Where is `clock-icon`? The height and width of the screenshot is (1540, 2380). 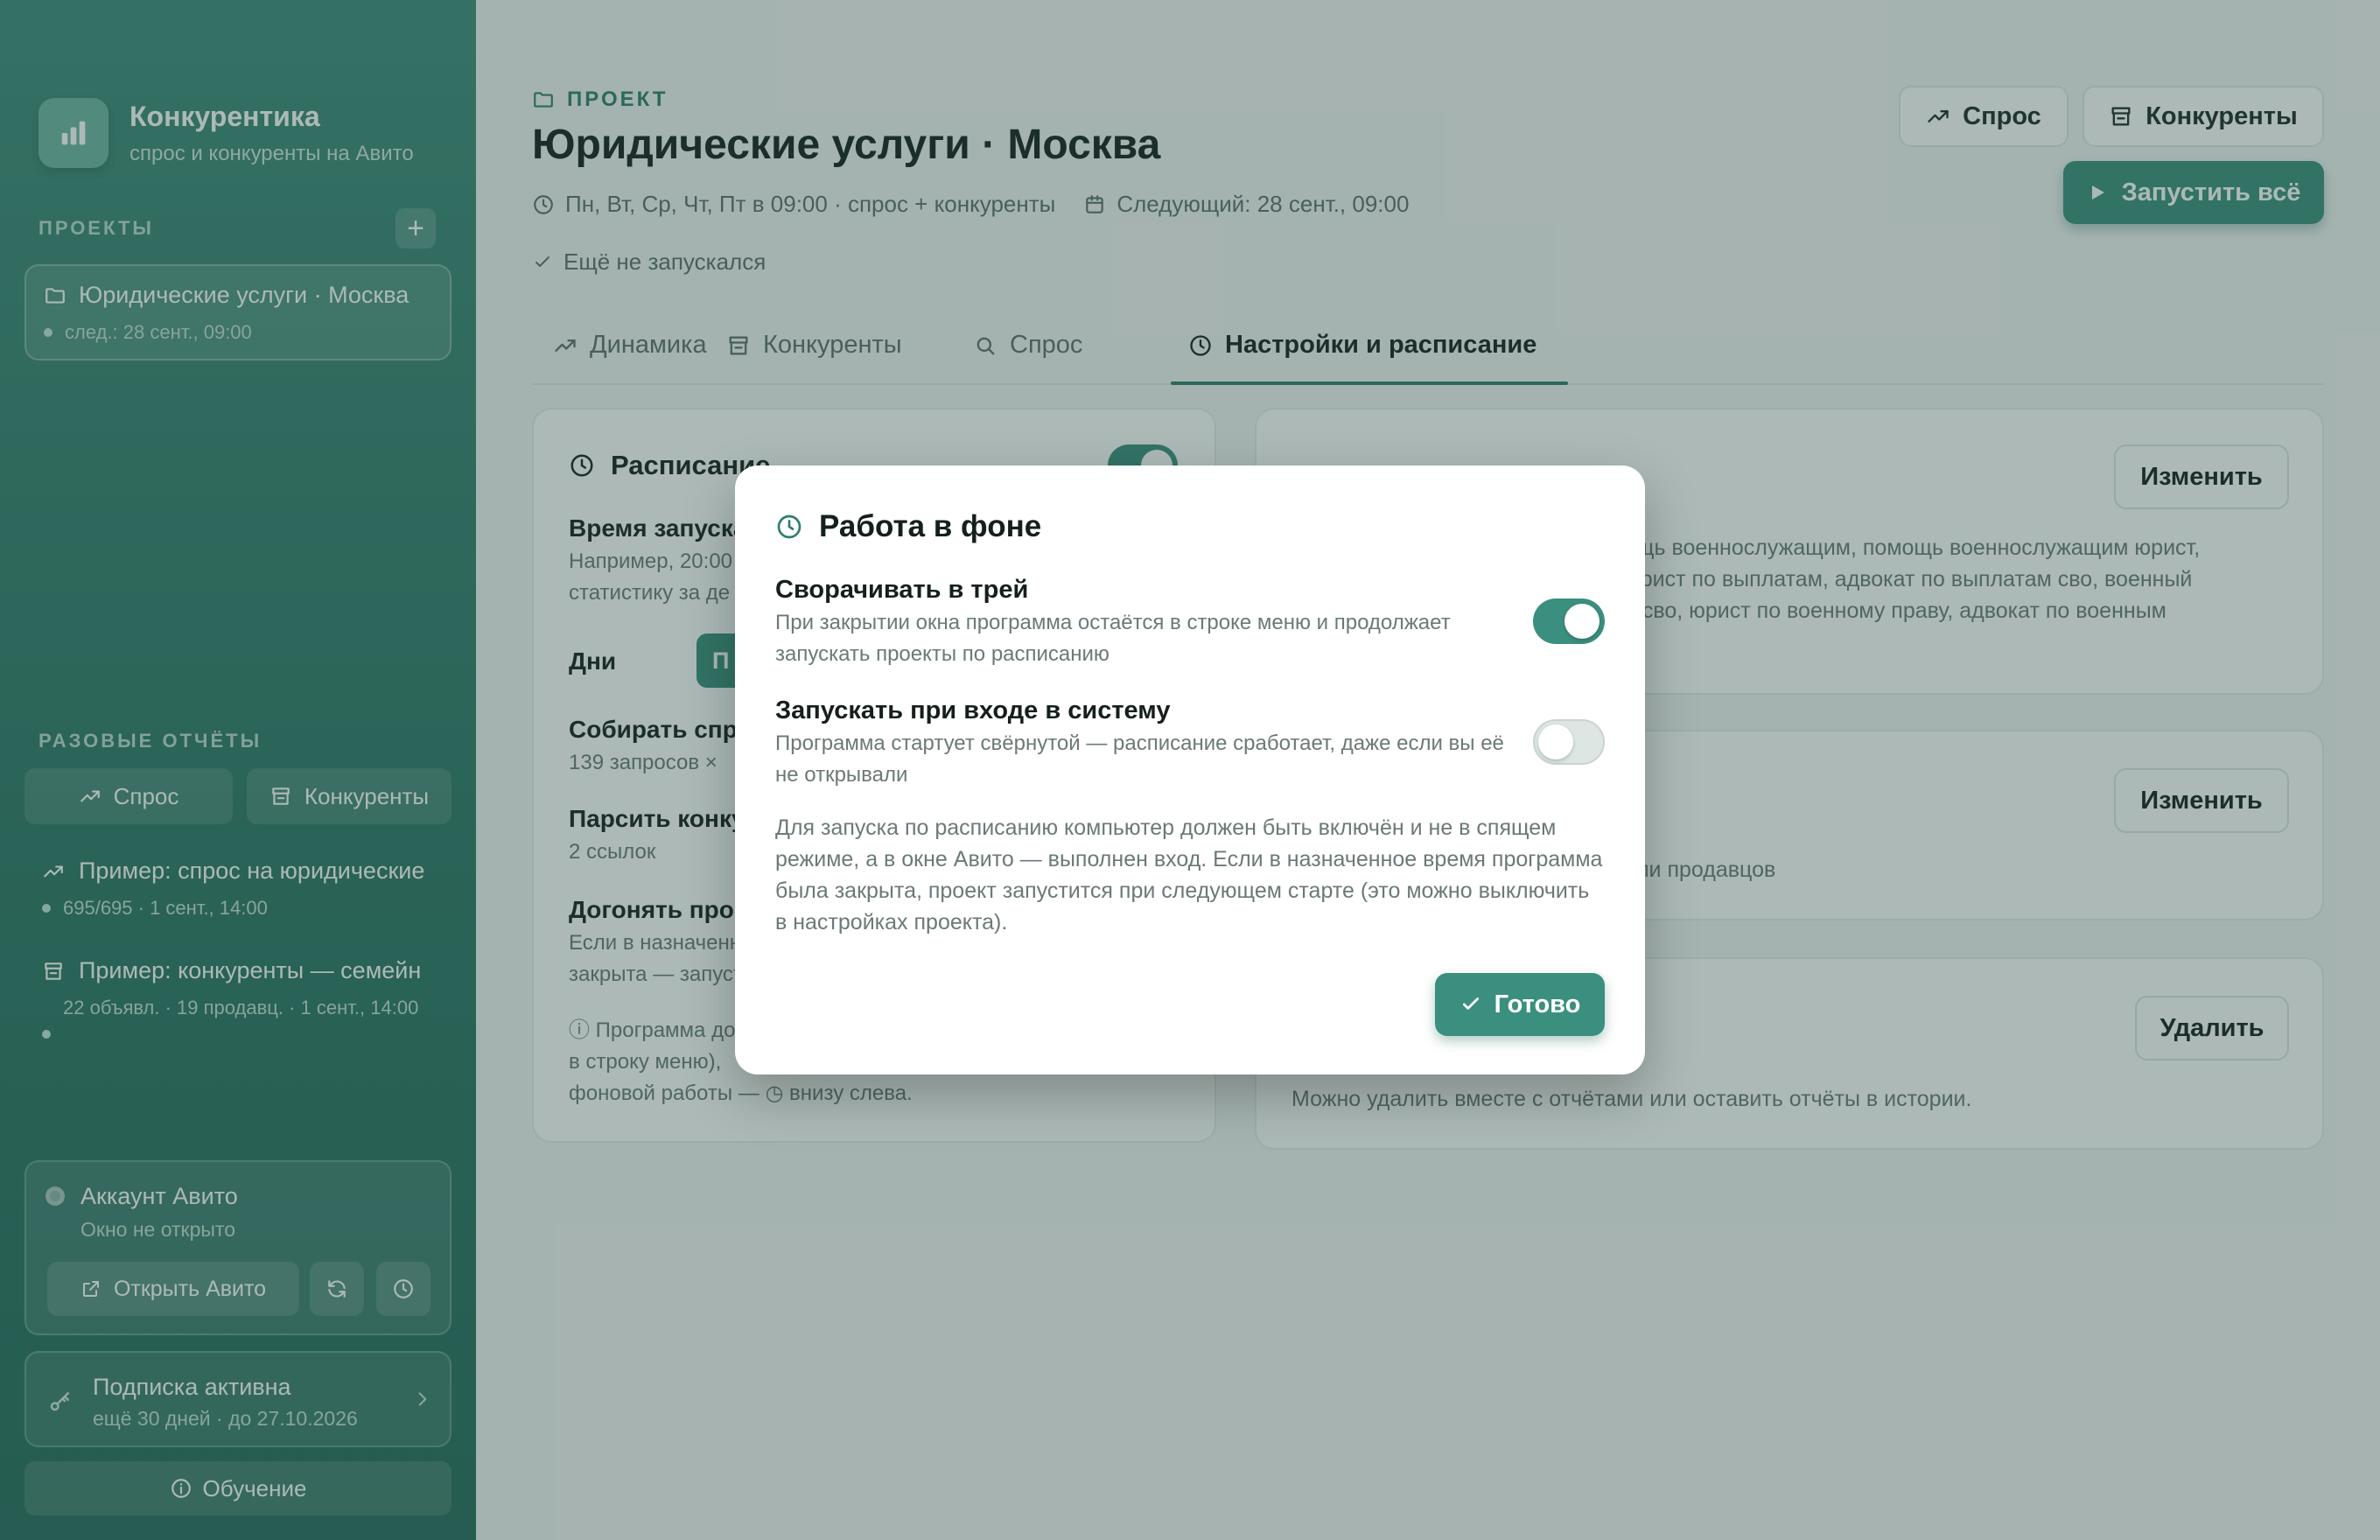
clock-icon is located at coordinates (797, 527).